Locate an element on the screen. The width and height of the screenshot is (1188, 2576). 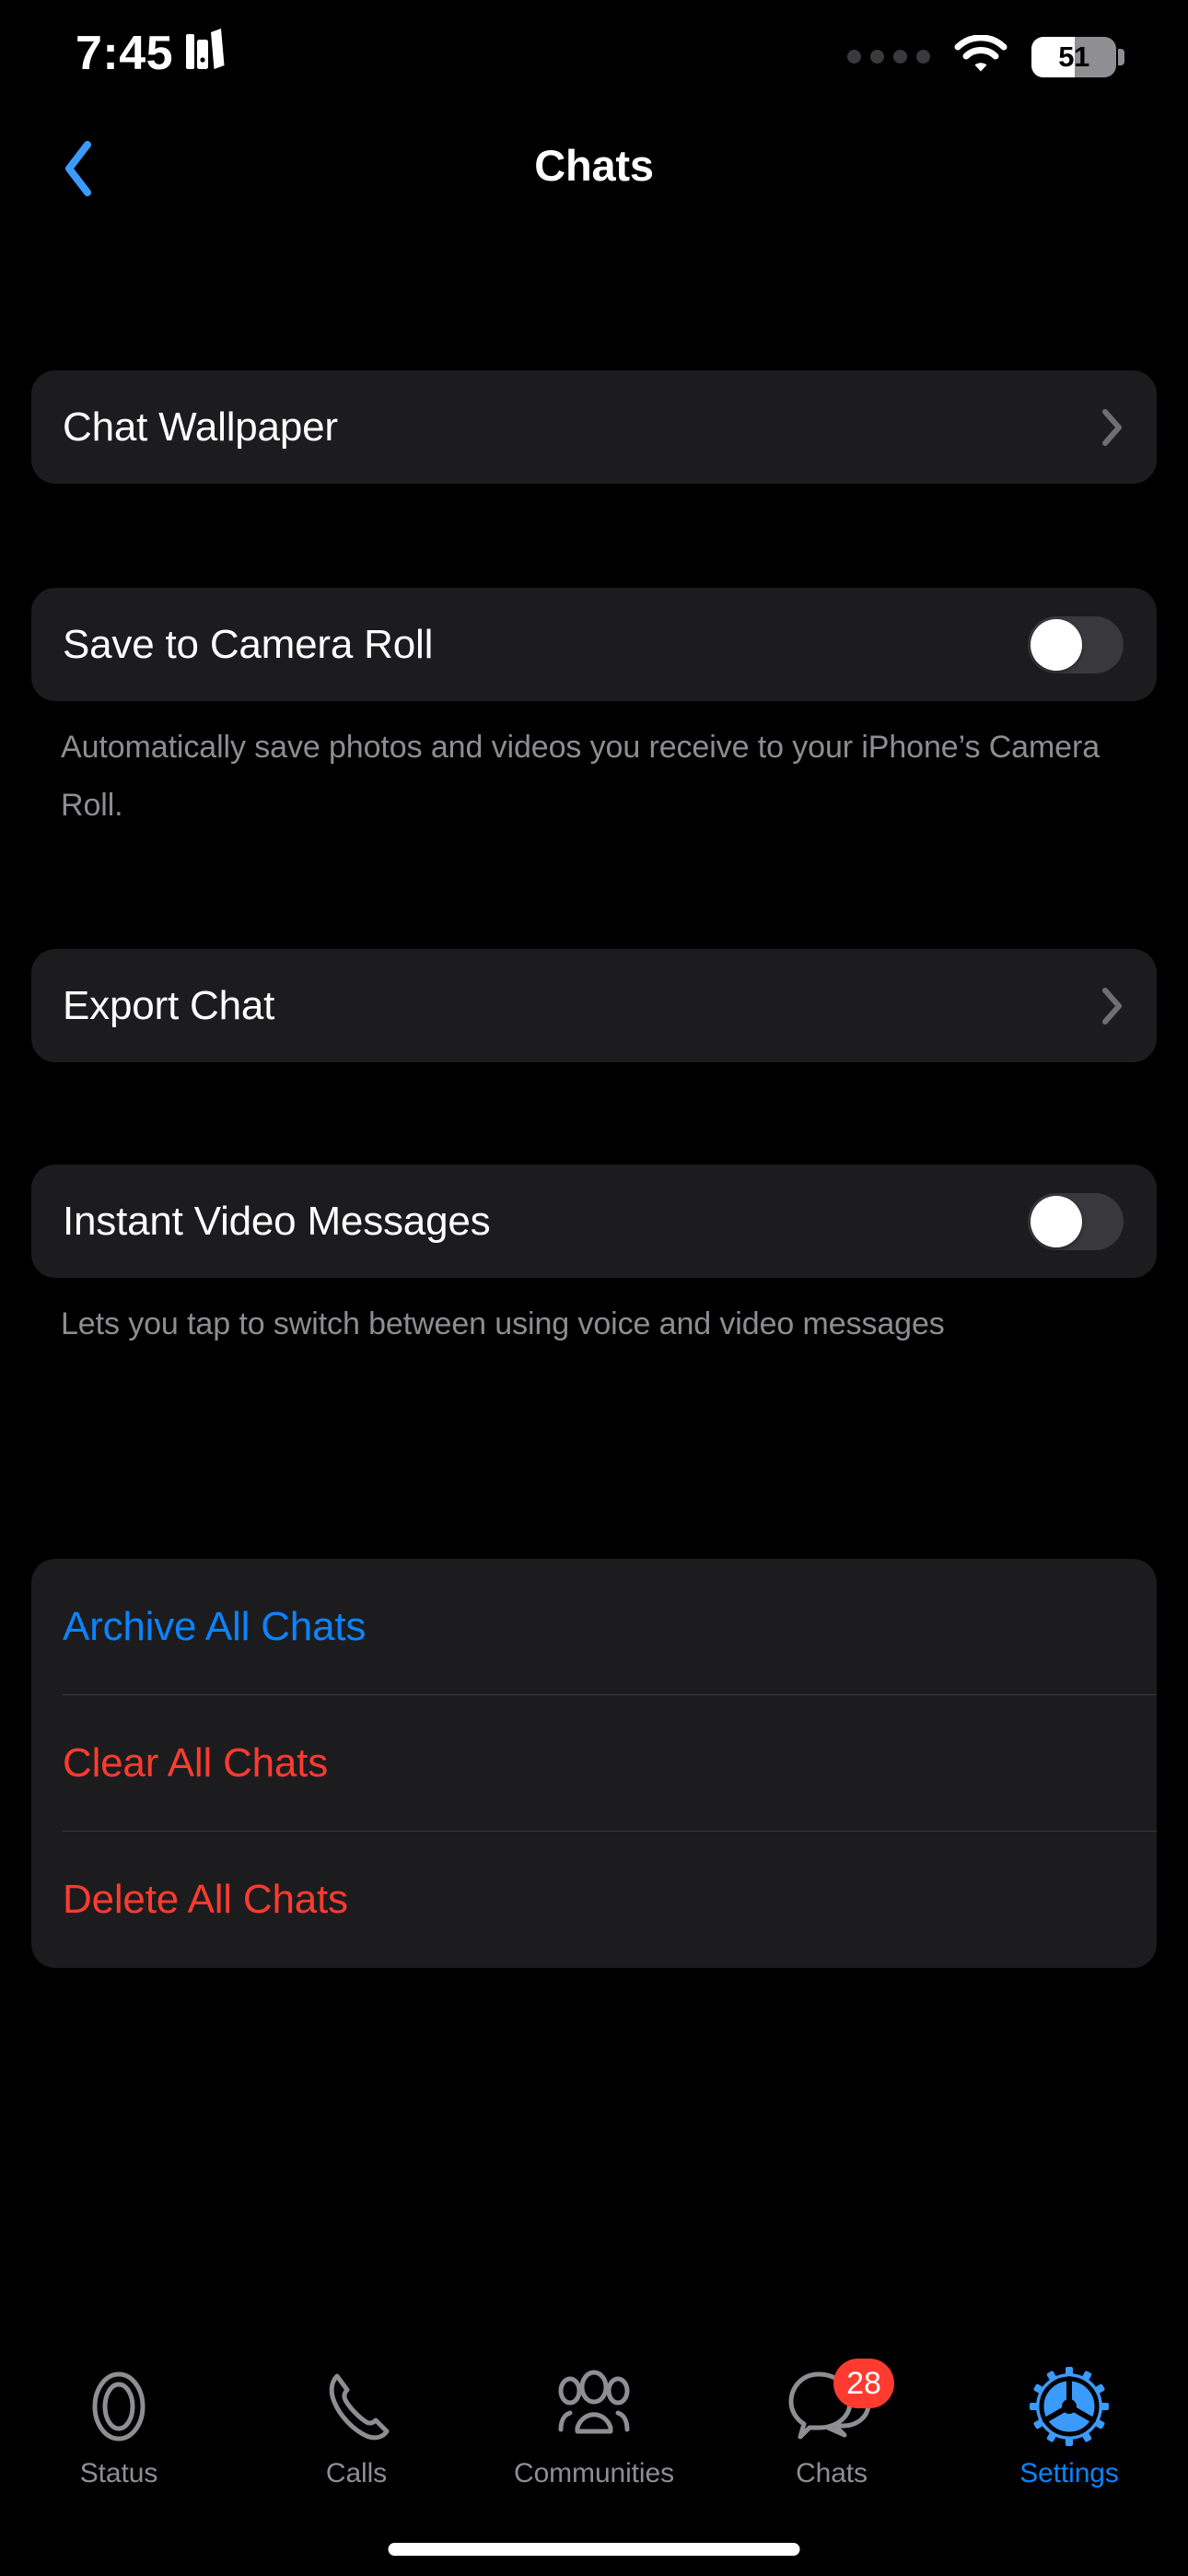
battery-indicator: 51 is located at coordinates (1077, 56).